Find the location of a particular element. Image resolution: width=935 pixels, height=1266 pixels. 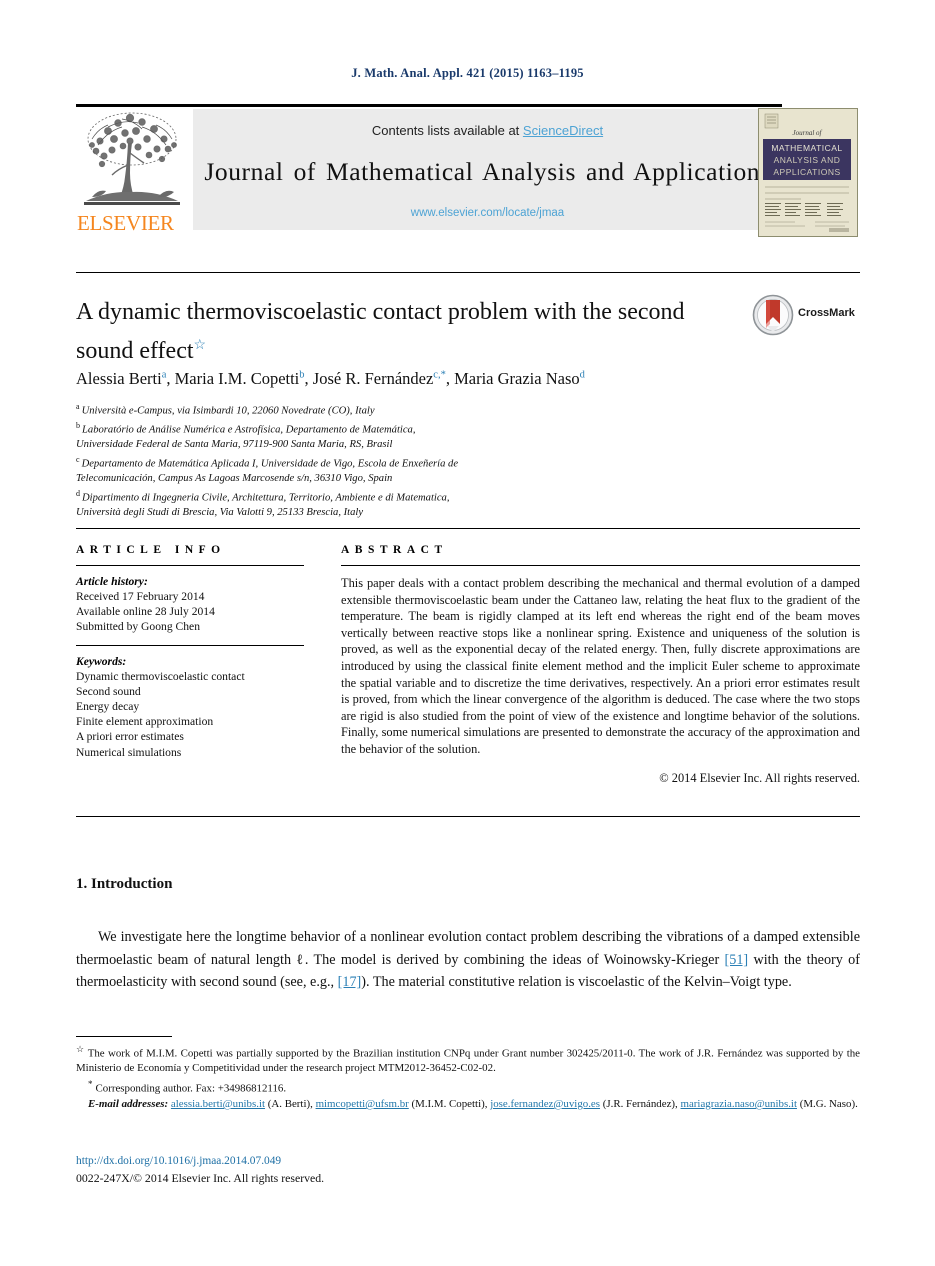

author-affiliation-marker: c,* is located at coordinates (439, 375).